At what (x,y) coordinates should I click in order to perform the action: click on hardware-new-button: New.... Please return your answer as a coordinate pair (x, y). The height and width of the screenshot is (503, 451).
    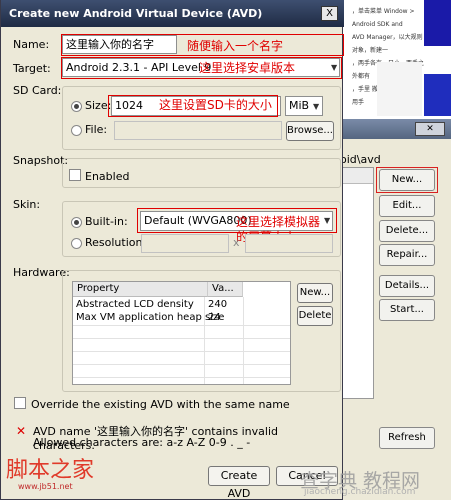
    Looking at the image, I should click on (315, 293).